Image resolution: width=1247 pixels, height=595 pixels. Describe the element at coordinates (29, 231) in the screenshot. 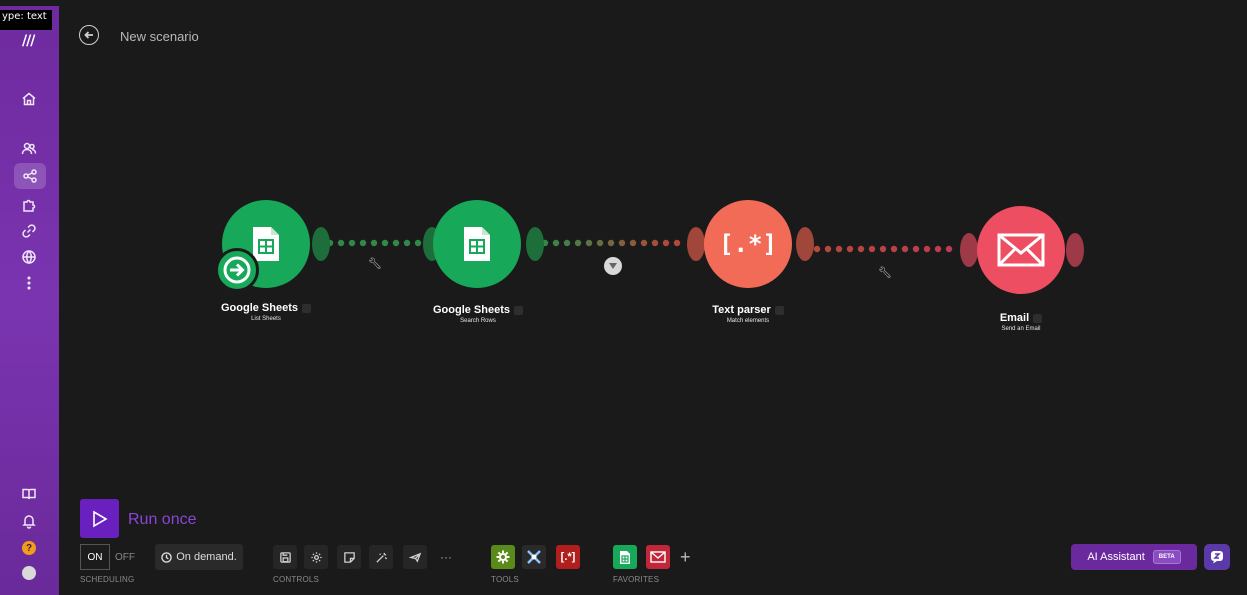

I see `link-icon` at that location.